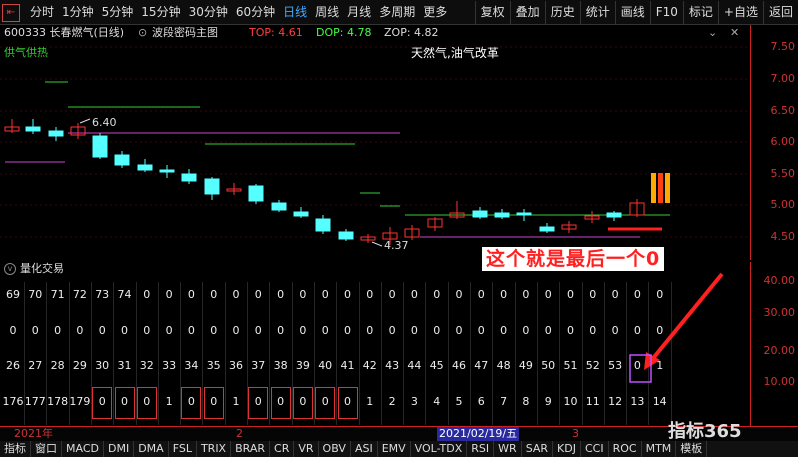  Describe the element at coordinates (118, 12) in the screenshot. I see `period-tab-2: 5分钟` at that location.